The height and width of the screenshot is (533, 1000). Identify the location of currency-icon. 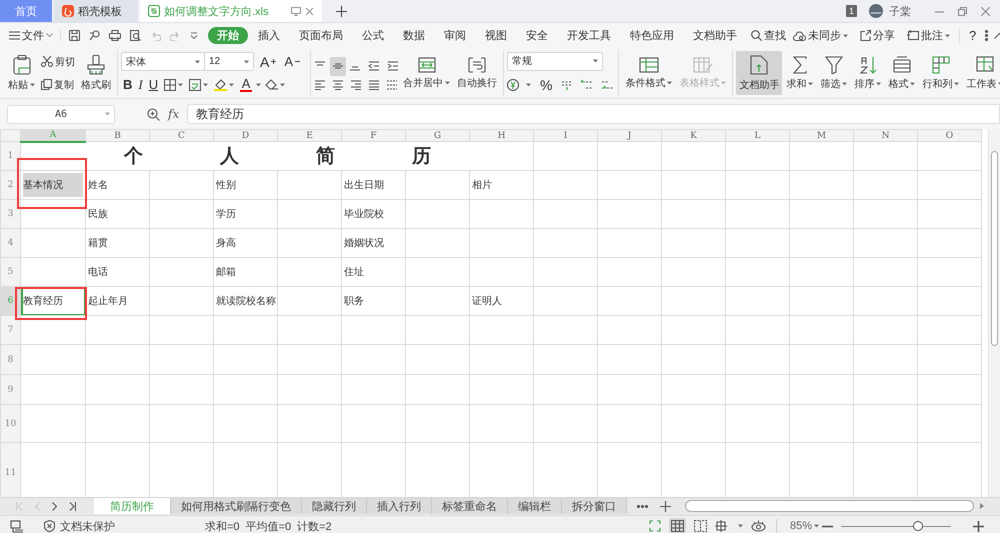
(513, 85).